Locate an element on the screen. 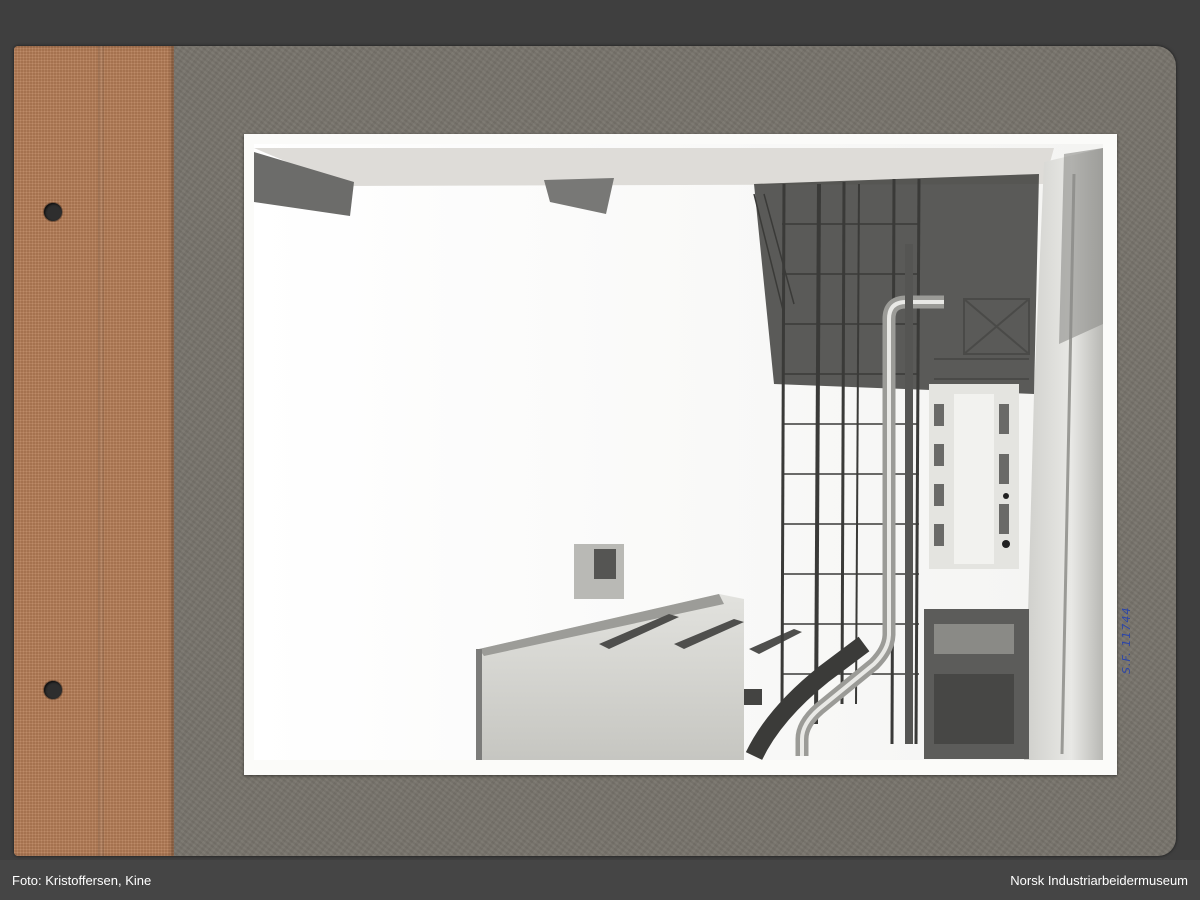 This screenshot has height=900, width=1200. photo-credit: Foto: Kristoffersen, Kine is located at coordinates (82, 880).